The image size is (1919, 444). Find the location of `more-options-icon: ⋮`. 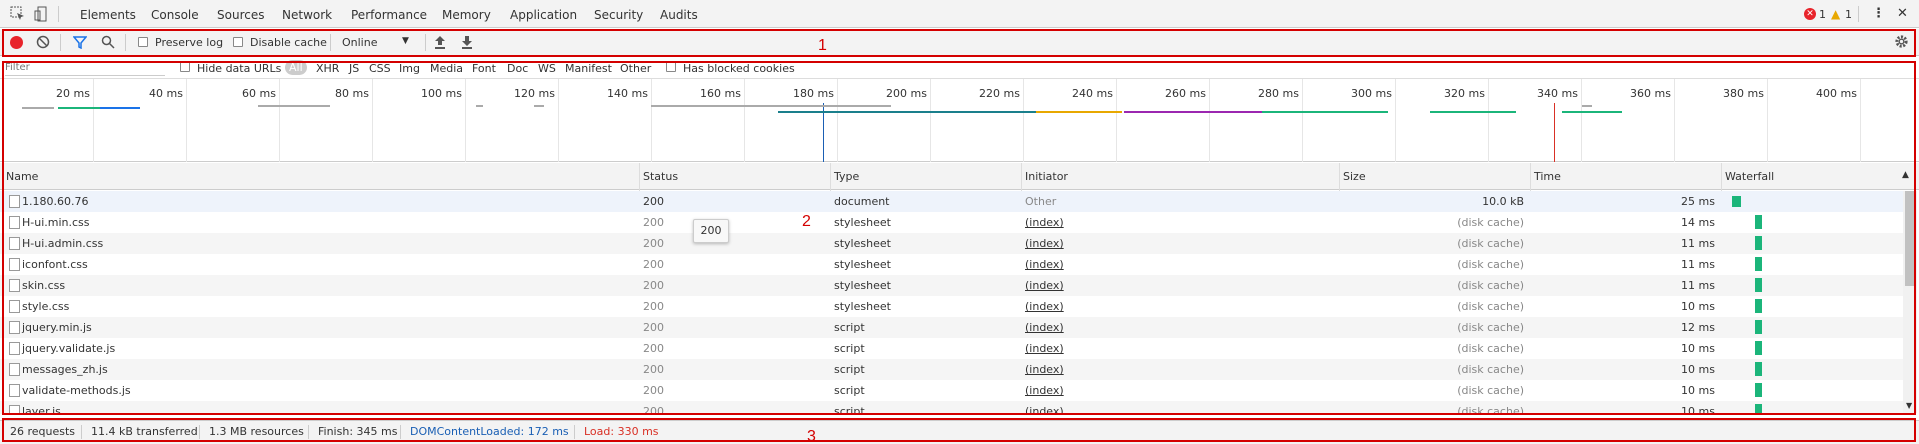

more-options-icon: ⋮ is located at coordinates (1878, 13).